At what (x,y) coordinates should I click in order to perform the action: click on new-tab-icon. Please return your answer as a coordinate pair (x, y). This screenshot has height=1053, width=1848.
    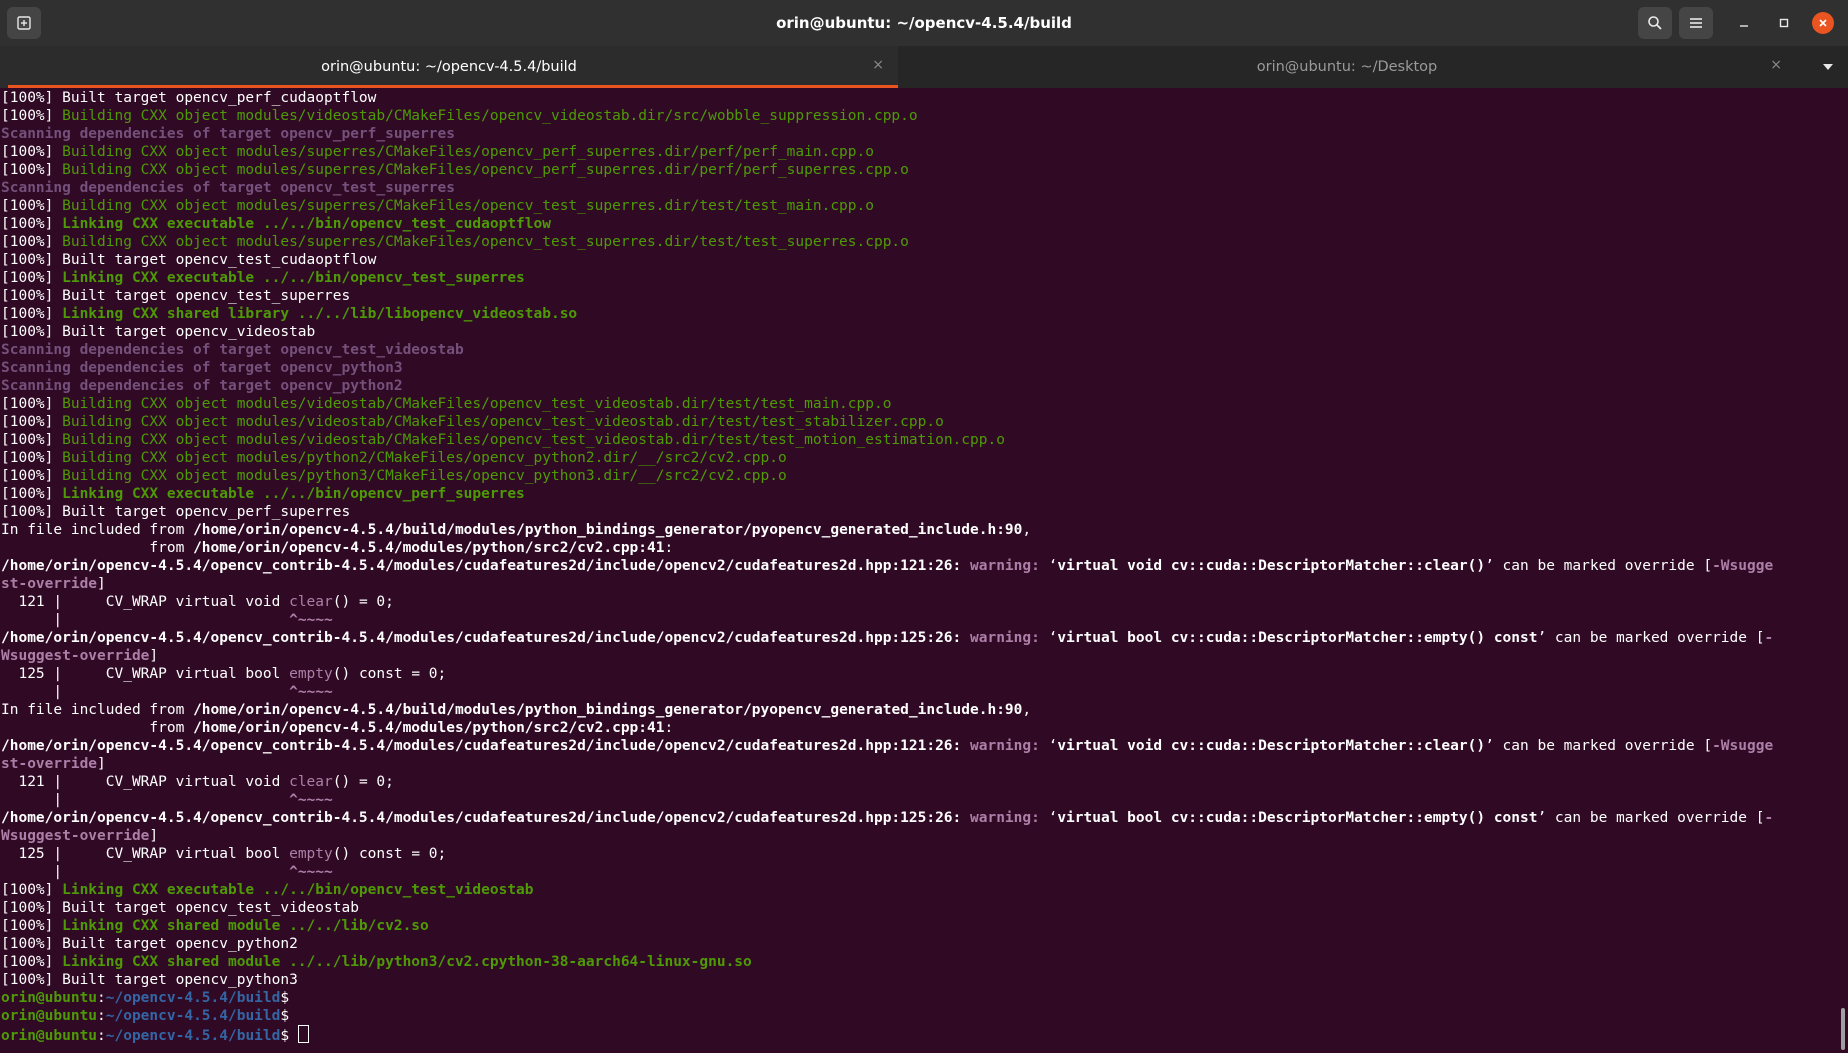
    Looking at the image, I should click on (24, 23).